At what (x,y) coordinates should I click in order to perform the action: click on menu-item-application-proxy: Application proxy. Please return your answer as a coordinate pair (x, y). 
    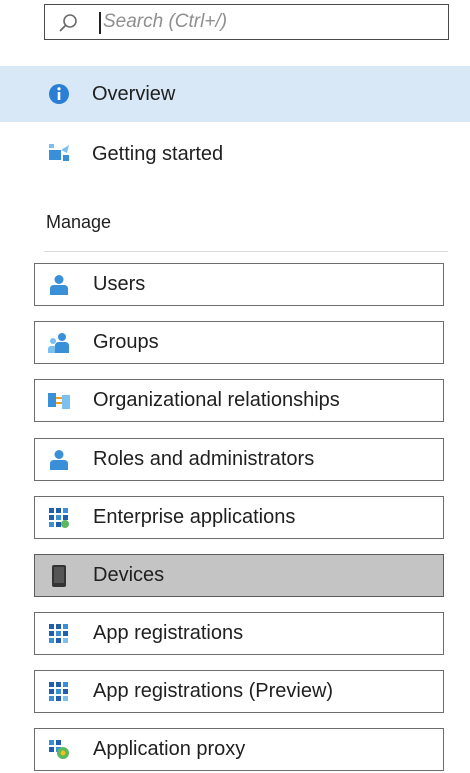
    Looking at the image, I should click on (239, 749).